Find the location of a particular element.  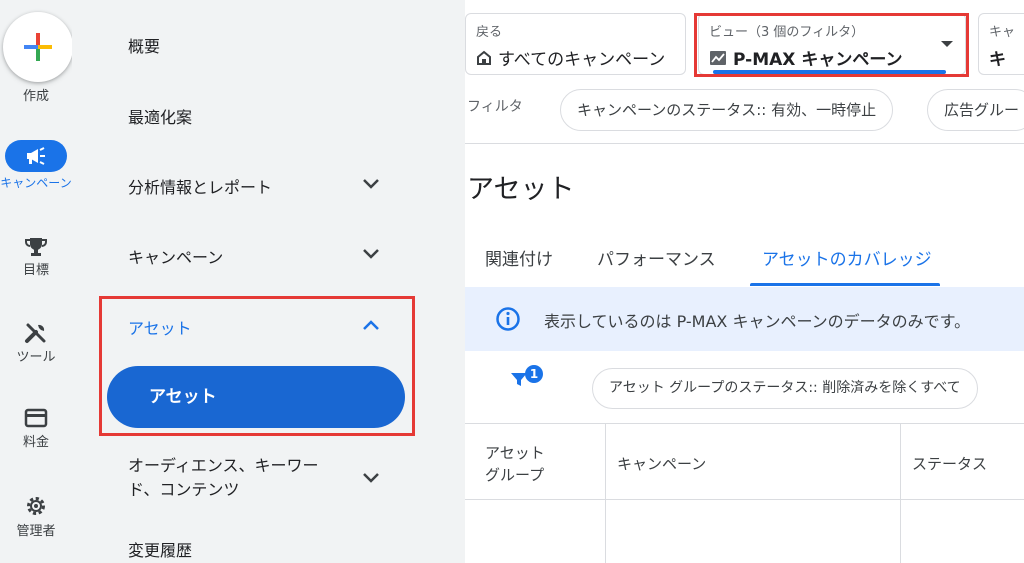

trophy-icon is located at coordinates (36, 247).